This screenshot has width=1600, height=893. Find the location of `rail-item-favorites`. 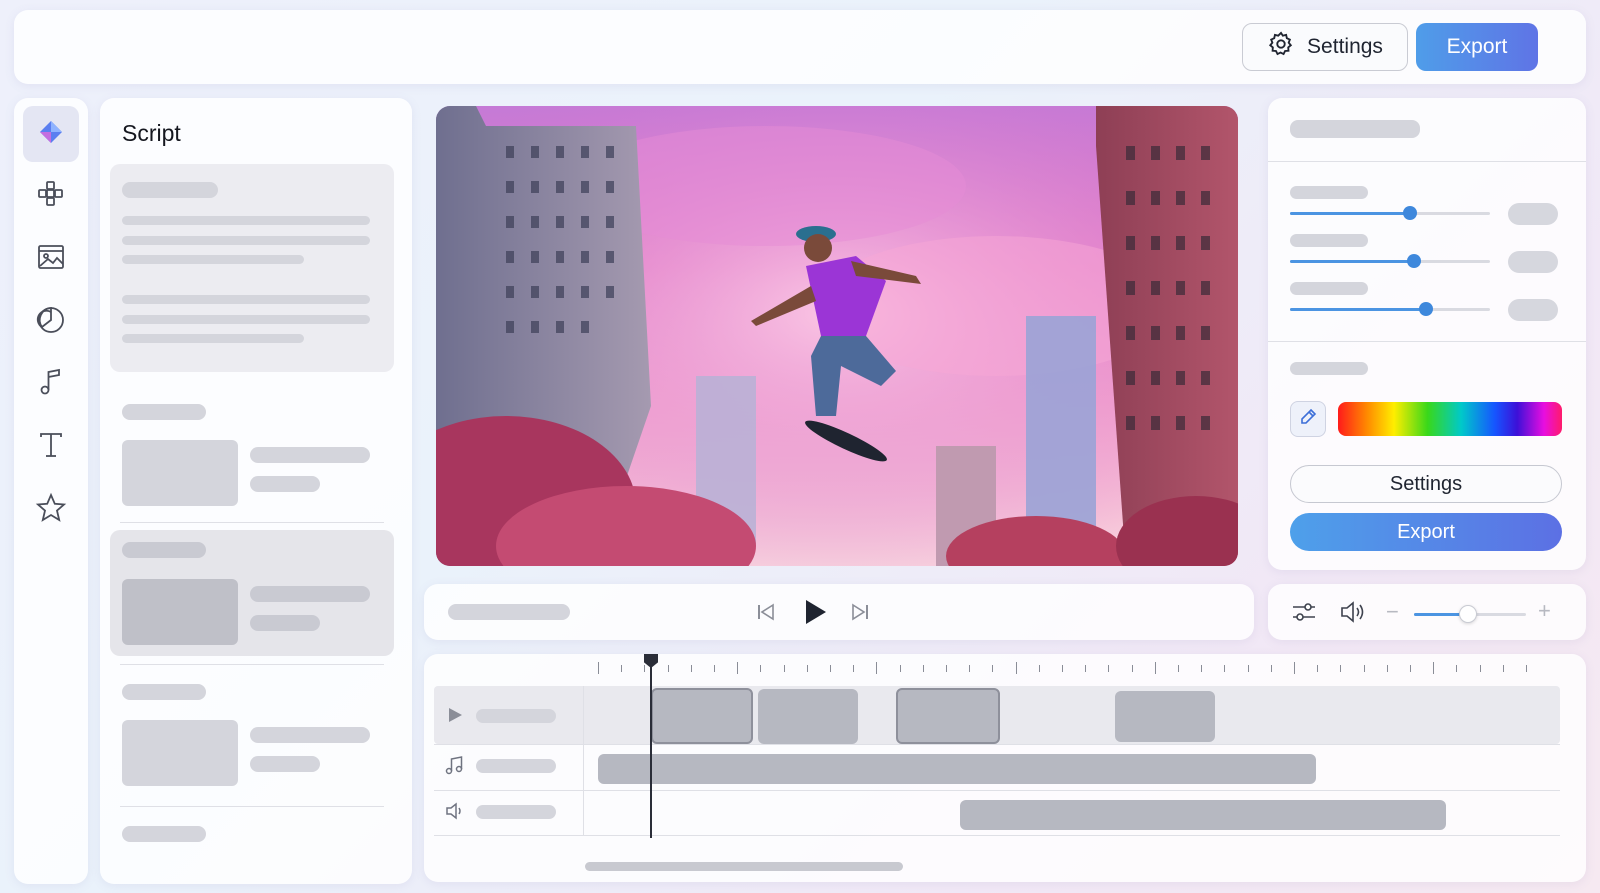

rail-item-favorites is located at coordinates (51, 510).